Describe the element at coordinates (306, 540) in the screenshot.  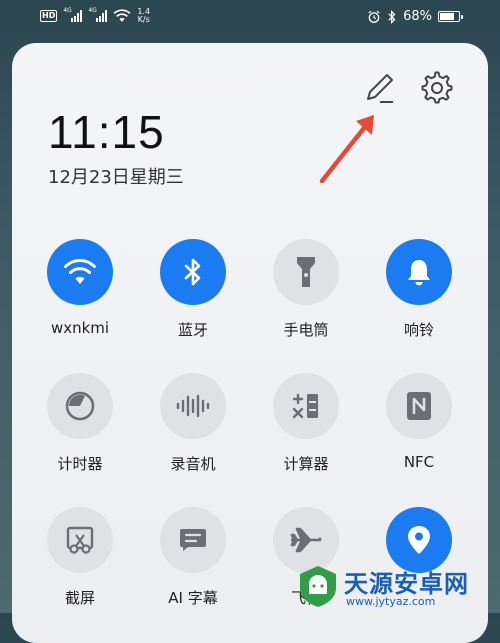
I see `airplane-icon` at that location.